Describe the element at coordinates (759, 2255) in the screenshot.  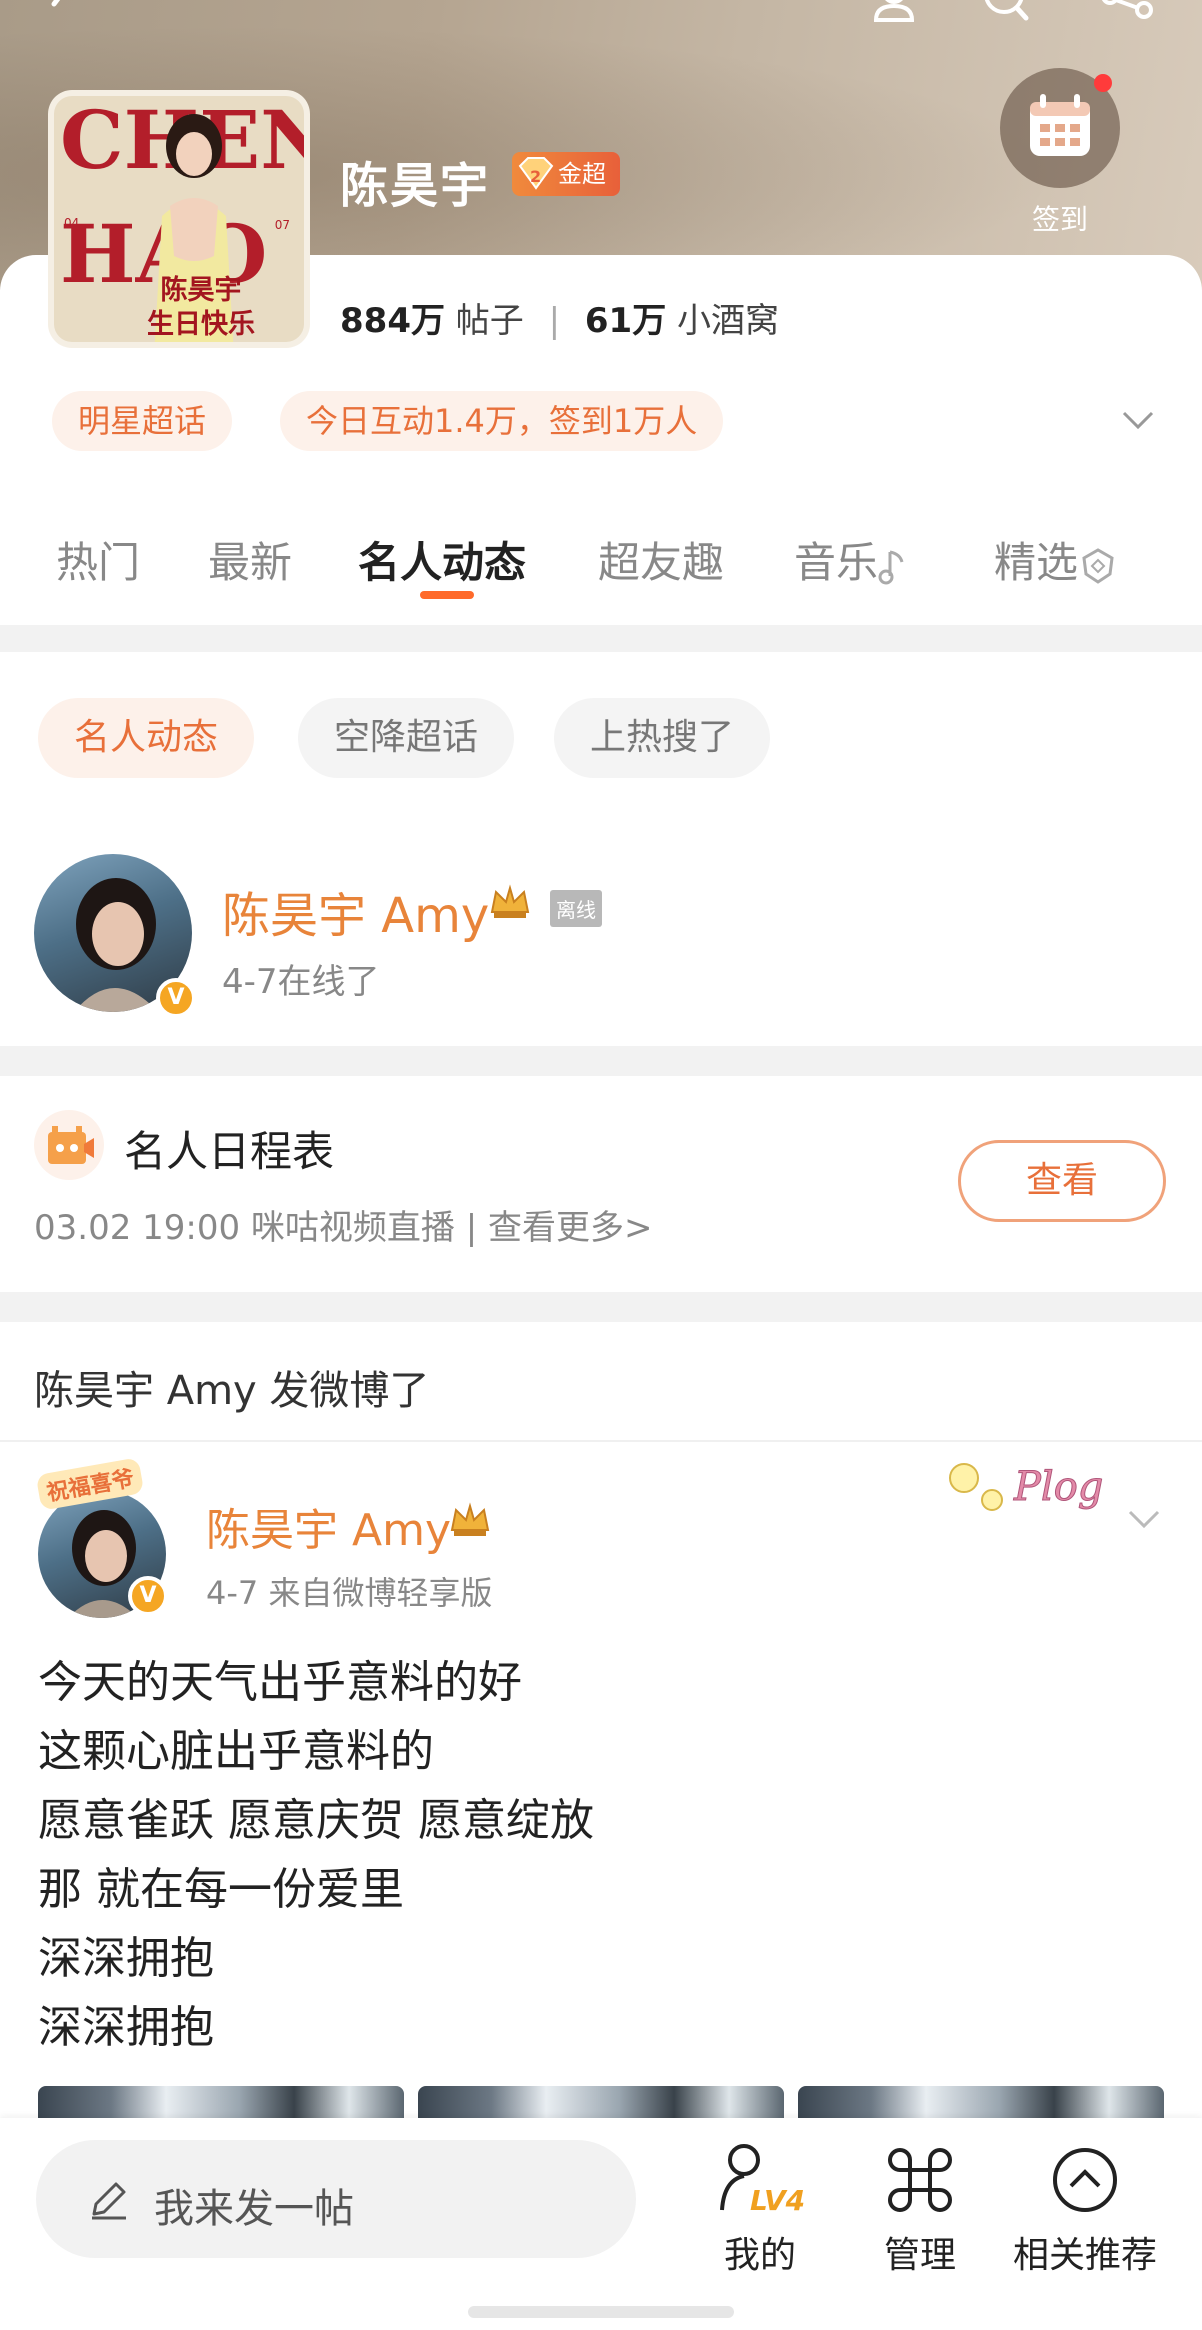
I see `mine-label: 我的` at that location.